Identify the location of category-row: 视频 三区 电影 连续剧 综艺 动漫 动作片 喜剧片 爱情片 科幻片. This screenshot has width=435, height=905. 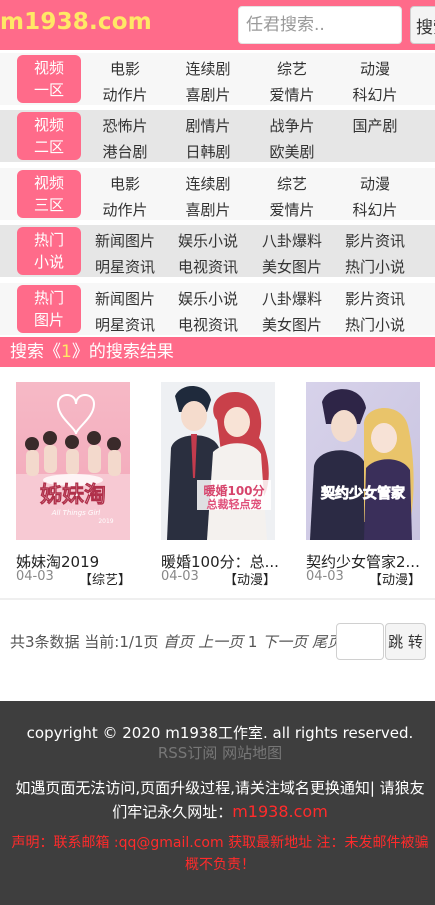
(217, 194).